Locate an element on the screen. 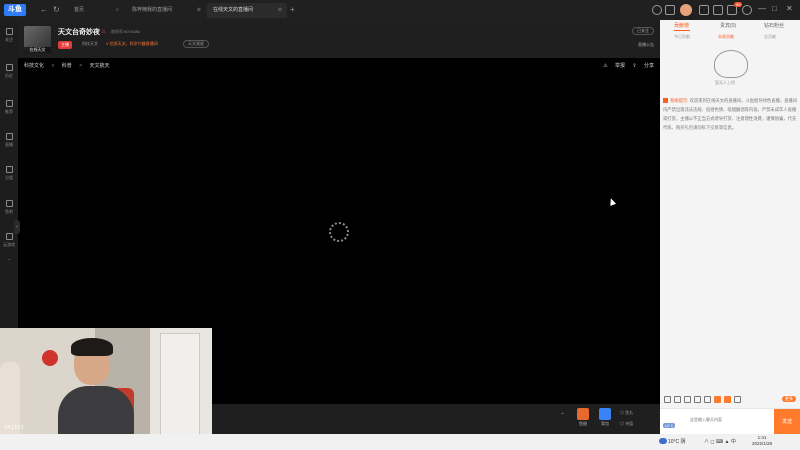 This screenshot has height=450, width=800. fishball-link: ◎ 鱼丸 is located at coordinates (626, 413).